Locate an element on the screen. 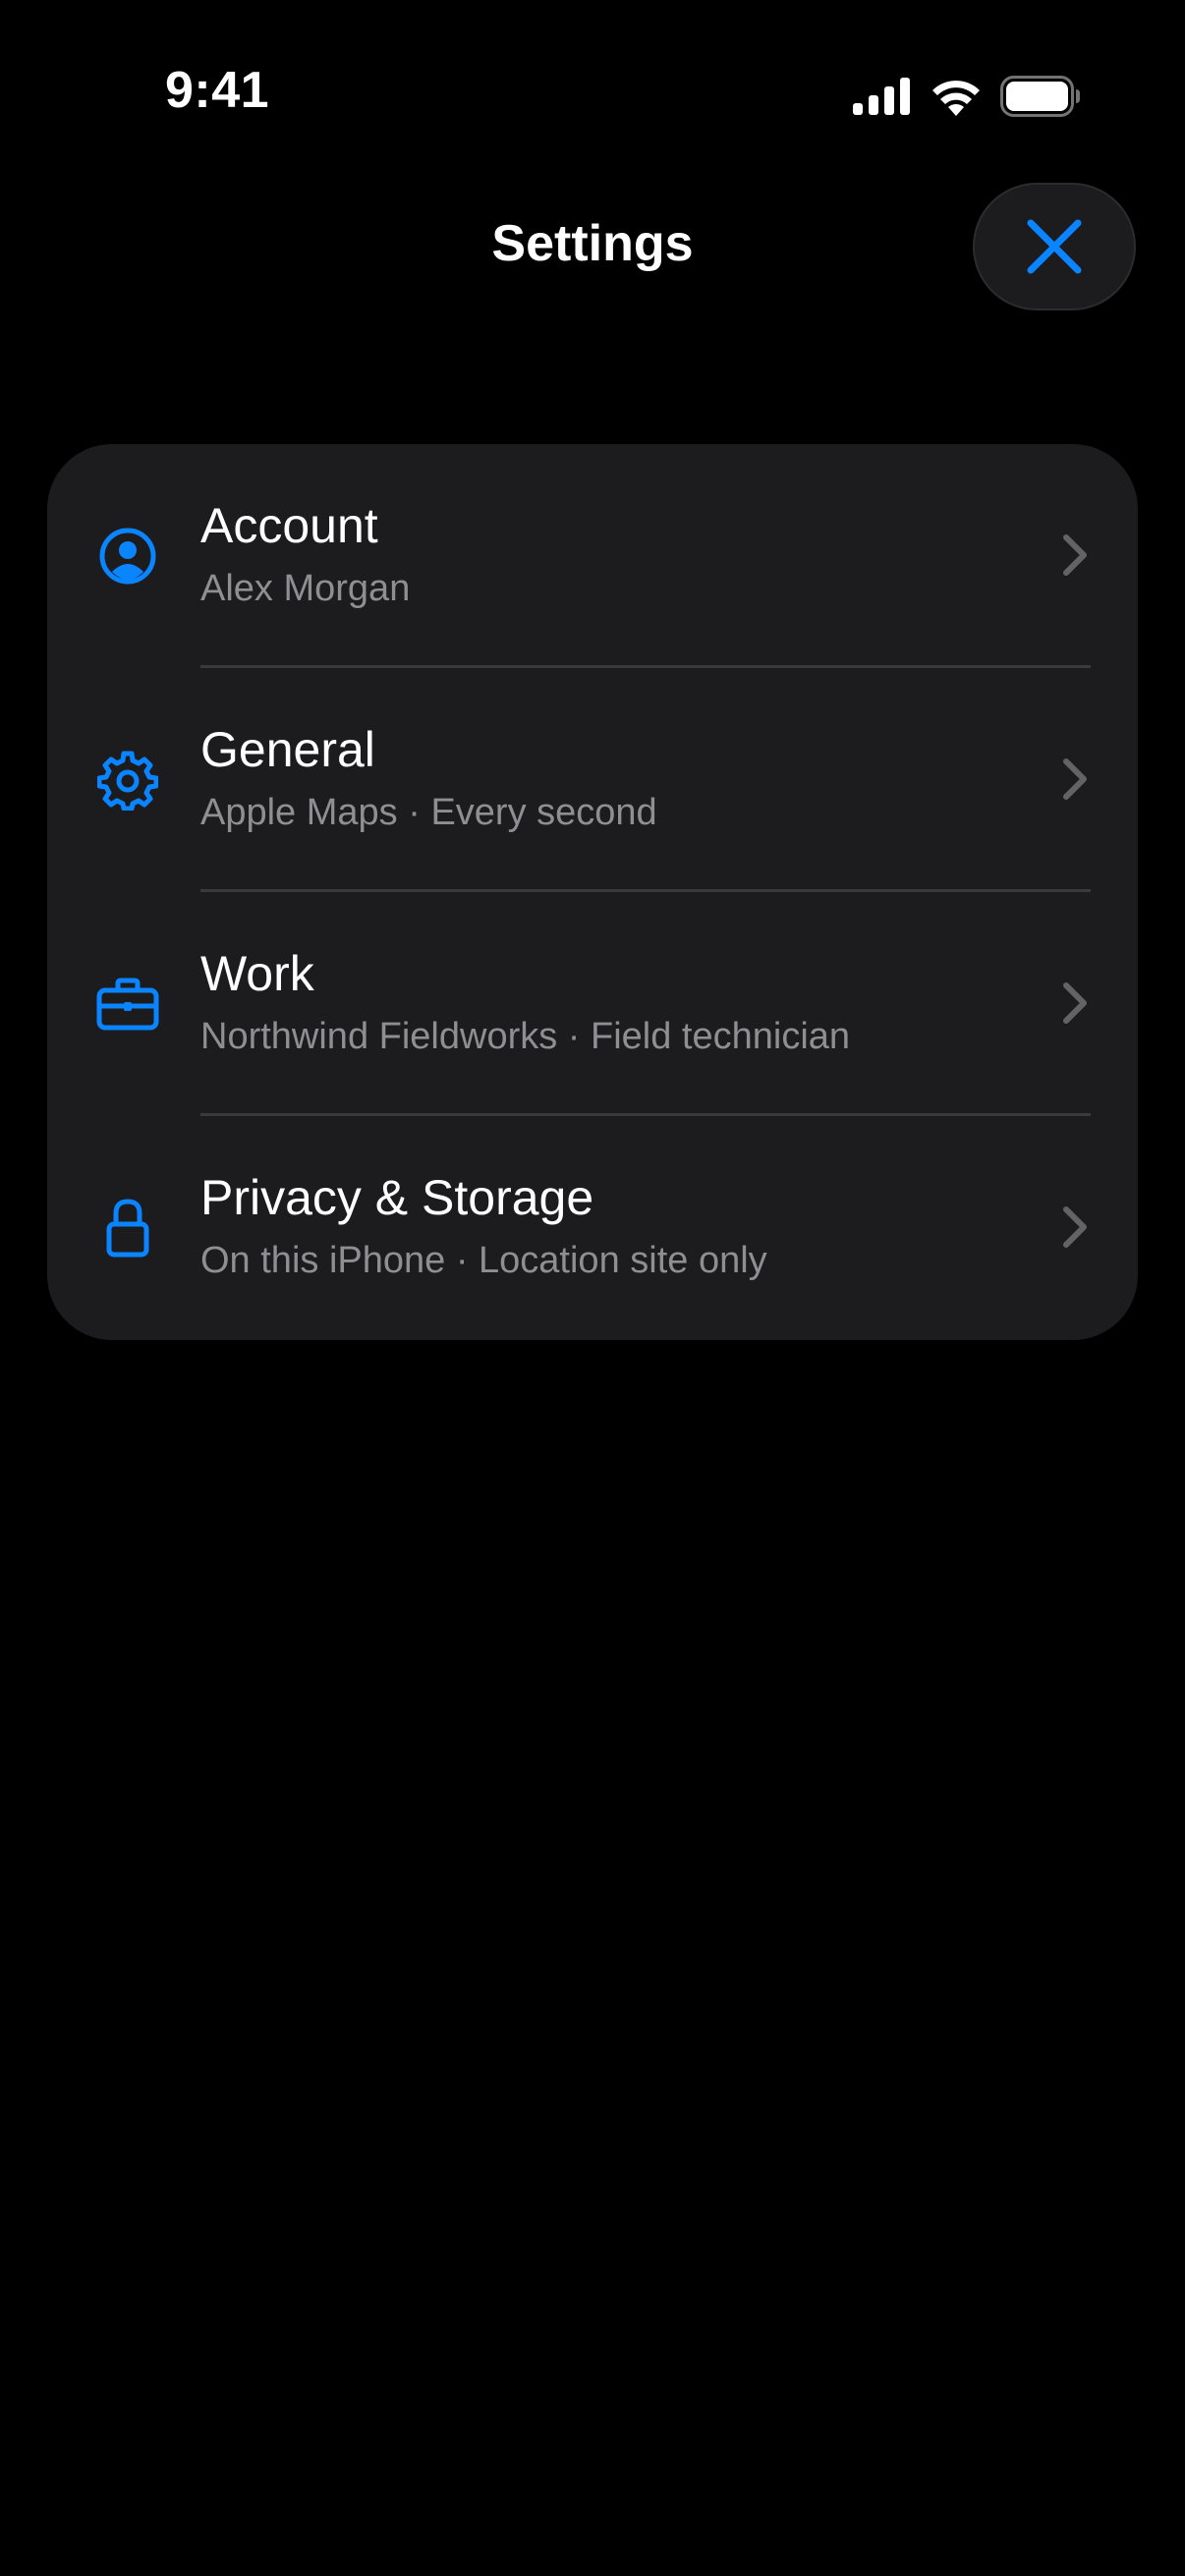 The image size is (1185, 2576). row-subtitle: On this iPhone · Location site only is located at coordinates (484, 1260).